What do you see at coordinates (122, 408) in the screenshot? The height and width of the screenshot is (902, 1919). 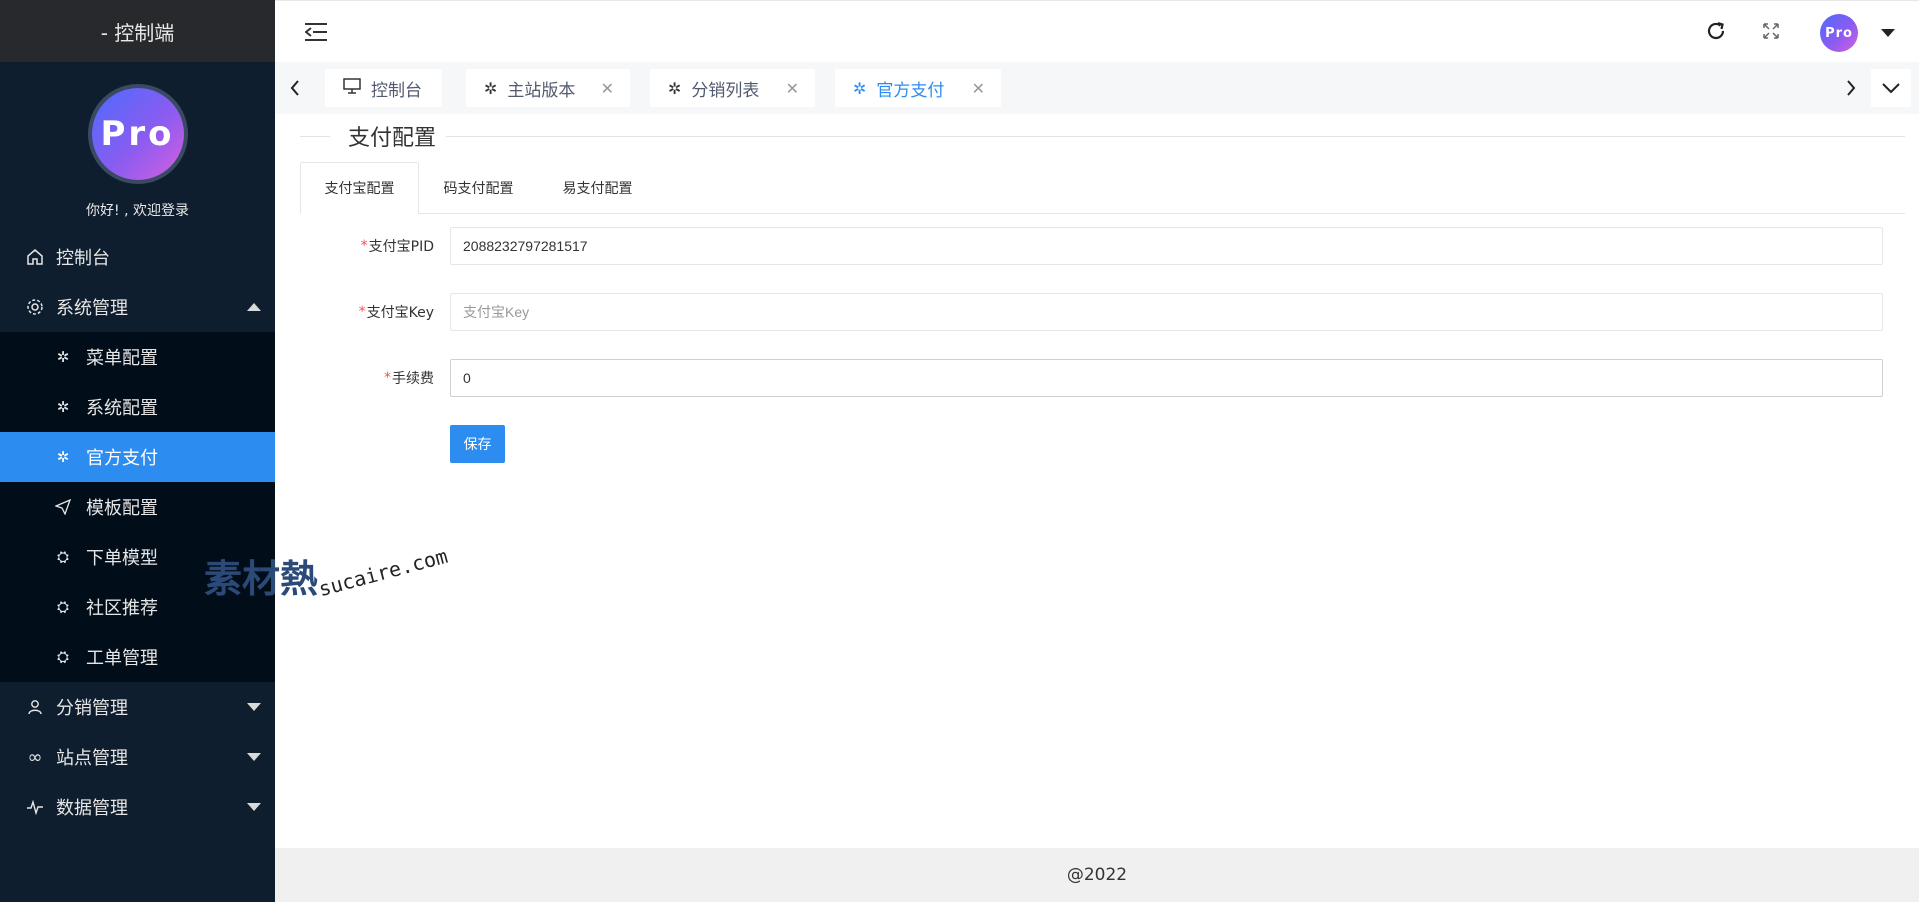 I see `sidebar-item-label: 系统配置` at bounding box center [122, 408].